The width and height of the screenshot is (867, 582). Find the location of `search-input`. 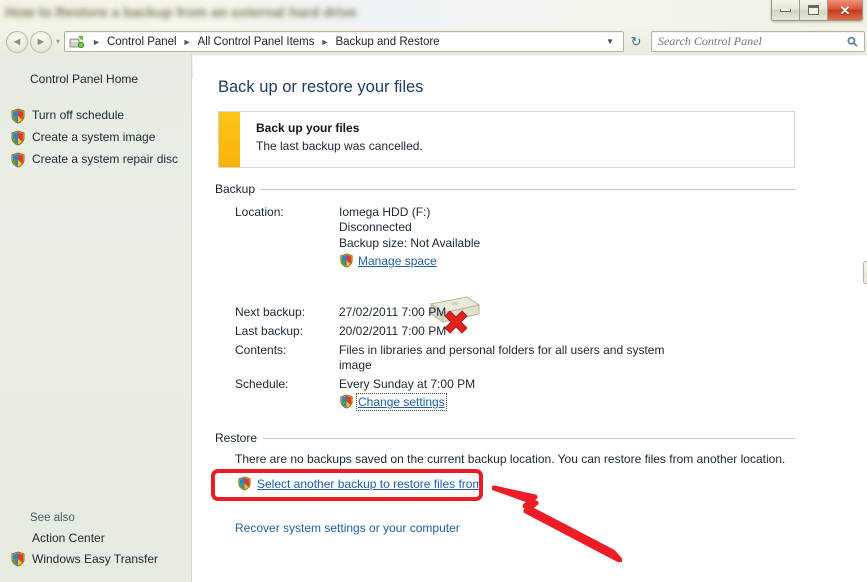

search-input is located at coordinates (752, 41).